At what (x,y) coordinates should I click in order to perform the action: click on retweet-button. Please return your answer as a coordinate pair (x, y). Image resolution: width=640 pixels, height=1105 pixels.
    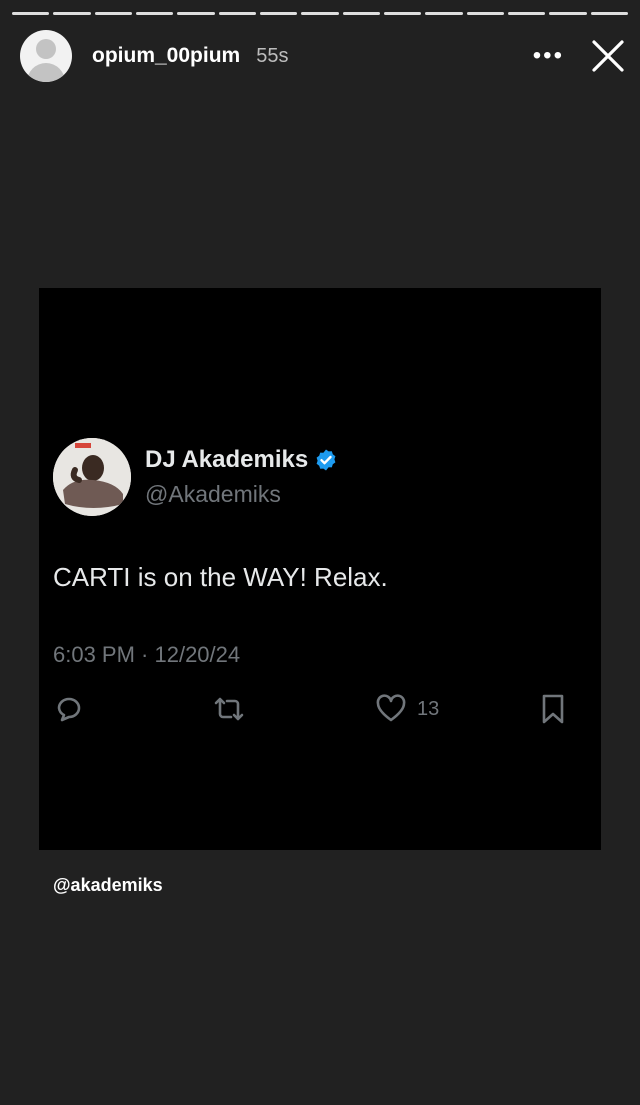
    Looking at the image, I should click on (229, 709).